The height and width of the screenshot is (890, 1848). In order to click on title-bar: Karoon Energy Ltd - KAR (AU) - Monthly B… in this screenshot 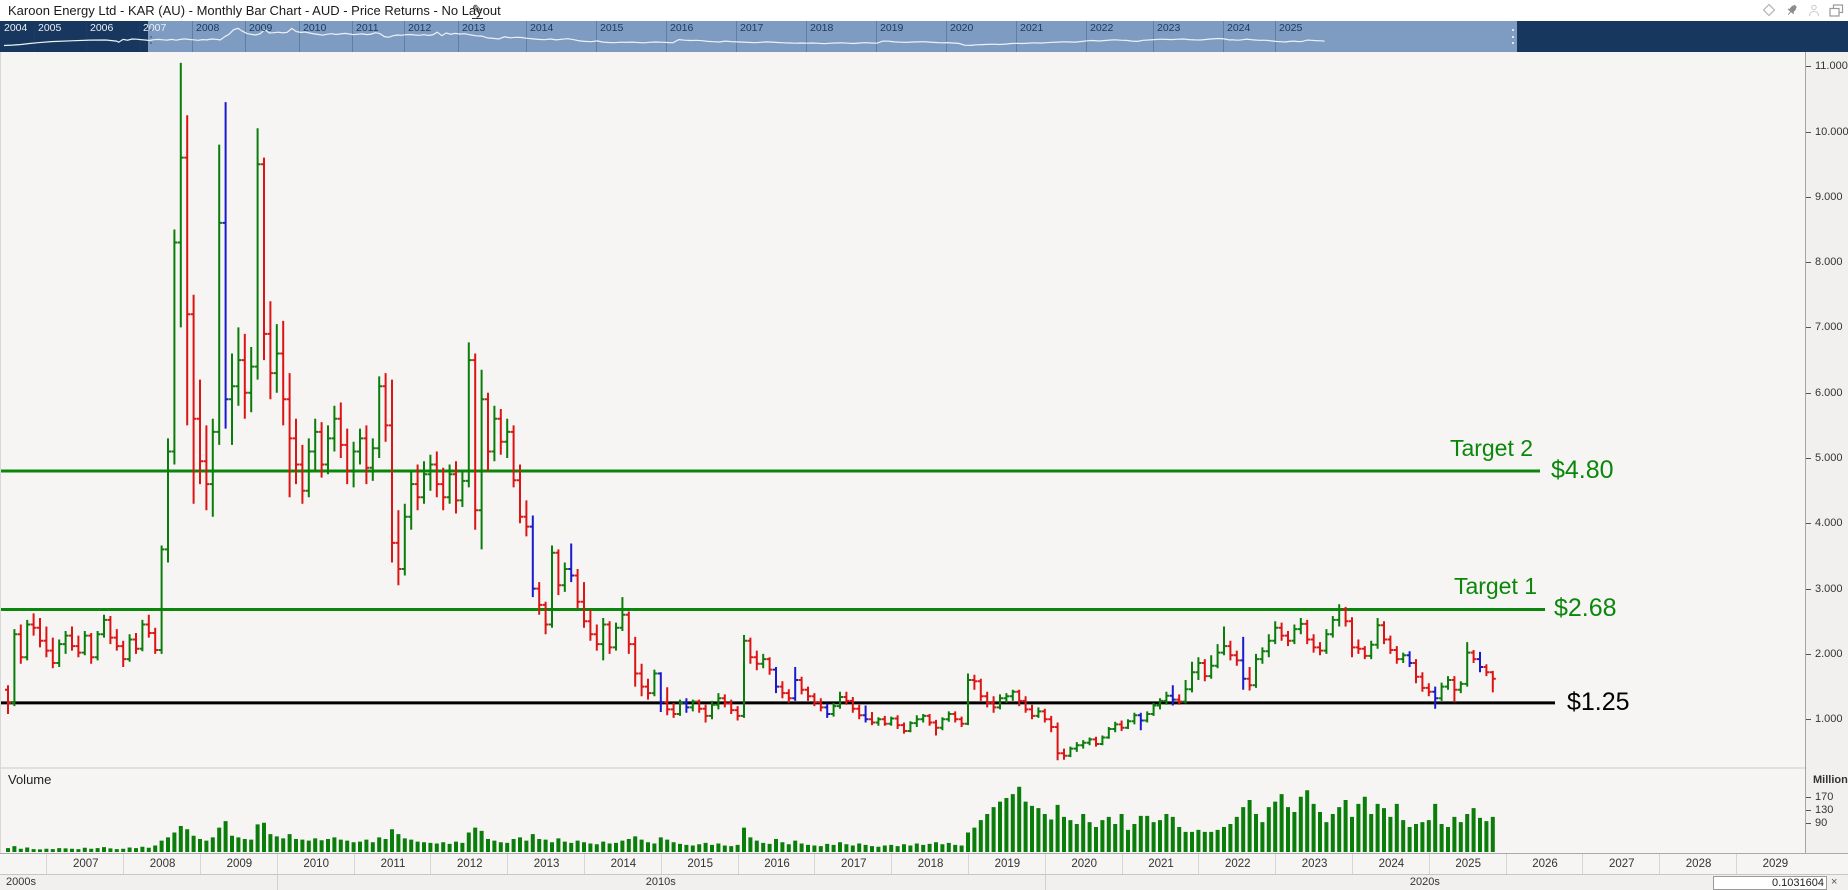, I will do `click(924, 10)`.